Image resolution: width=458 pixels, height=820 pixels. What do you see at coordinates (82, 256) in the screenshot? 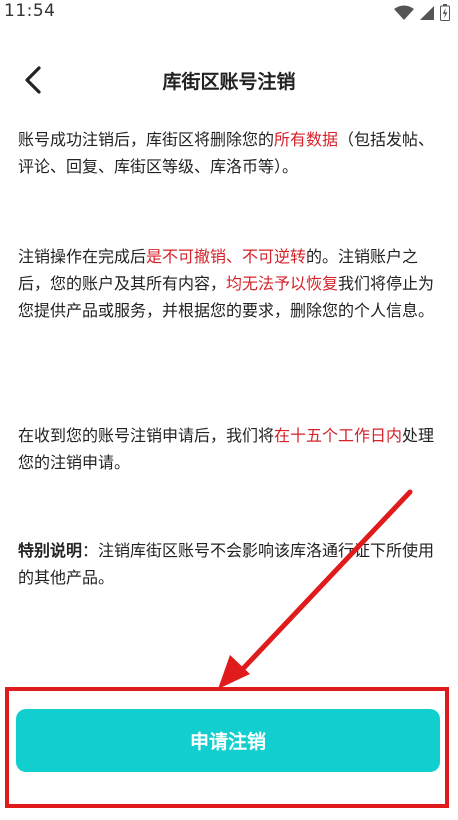
I see `text-segment: 注销操作在完成后` at bounding box center [82, 256].